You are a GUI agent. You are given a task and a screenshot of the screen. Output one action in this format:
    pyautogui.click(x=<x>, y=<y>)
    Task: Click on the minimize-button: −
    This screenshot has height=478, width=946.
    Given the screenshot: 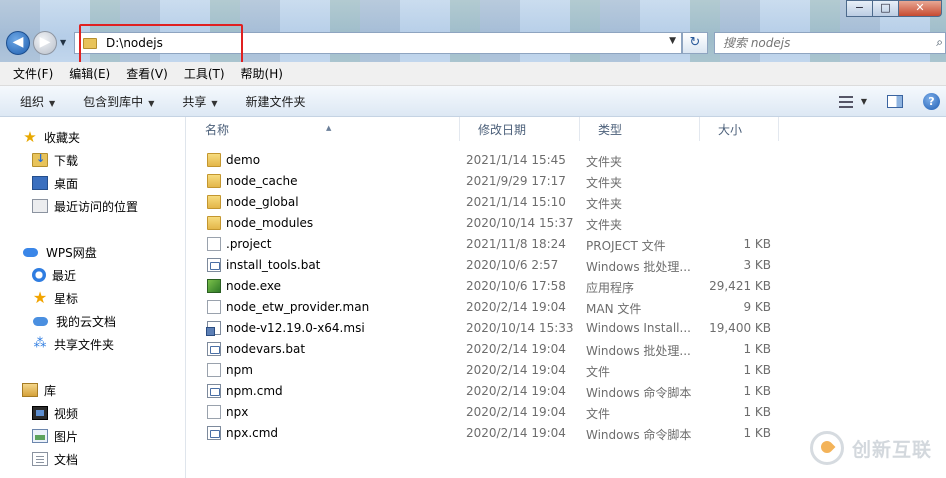 What is the action you would take?
    pyautogui.click(x=859, y=8)
    